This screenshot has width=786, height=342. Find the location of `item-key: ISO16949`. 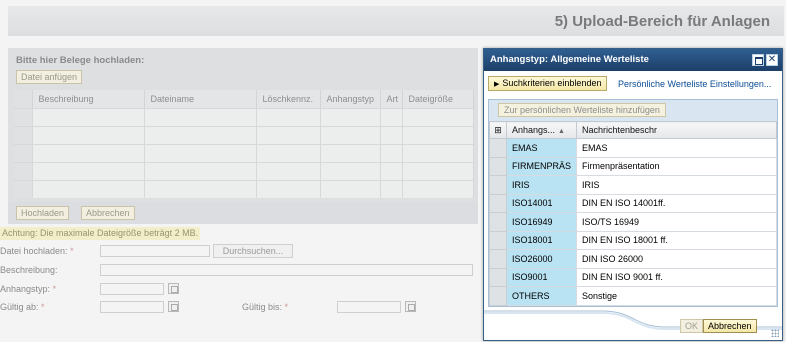

item-key: ISO16949 is located at coordinates (541, 222).